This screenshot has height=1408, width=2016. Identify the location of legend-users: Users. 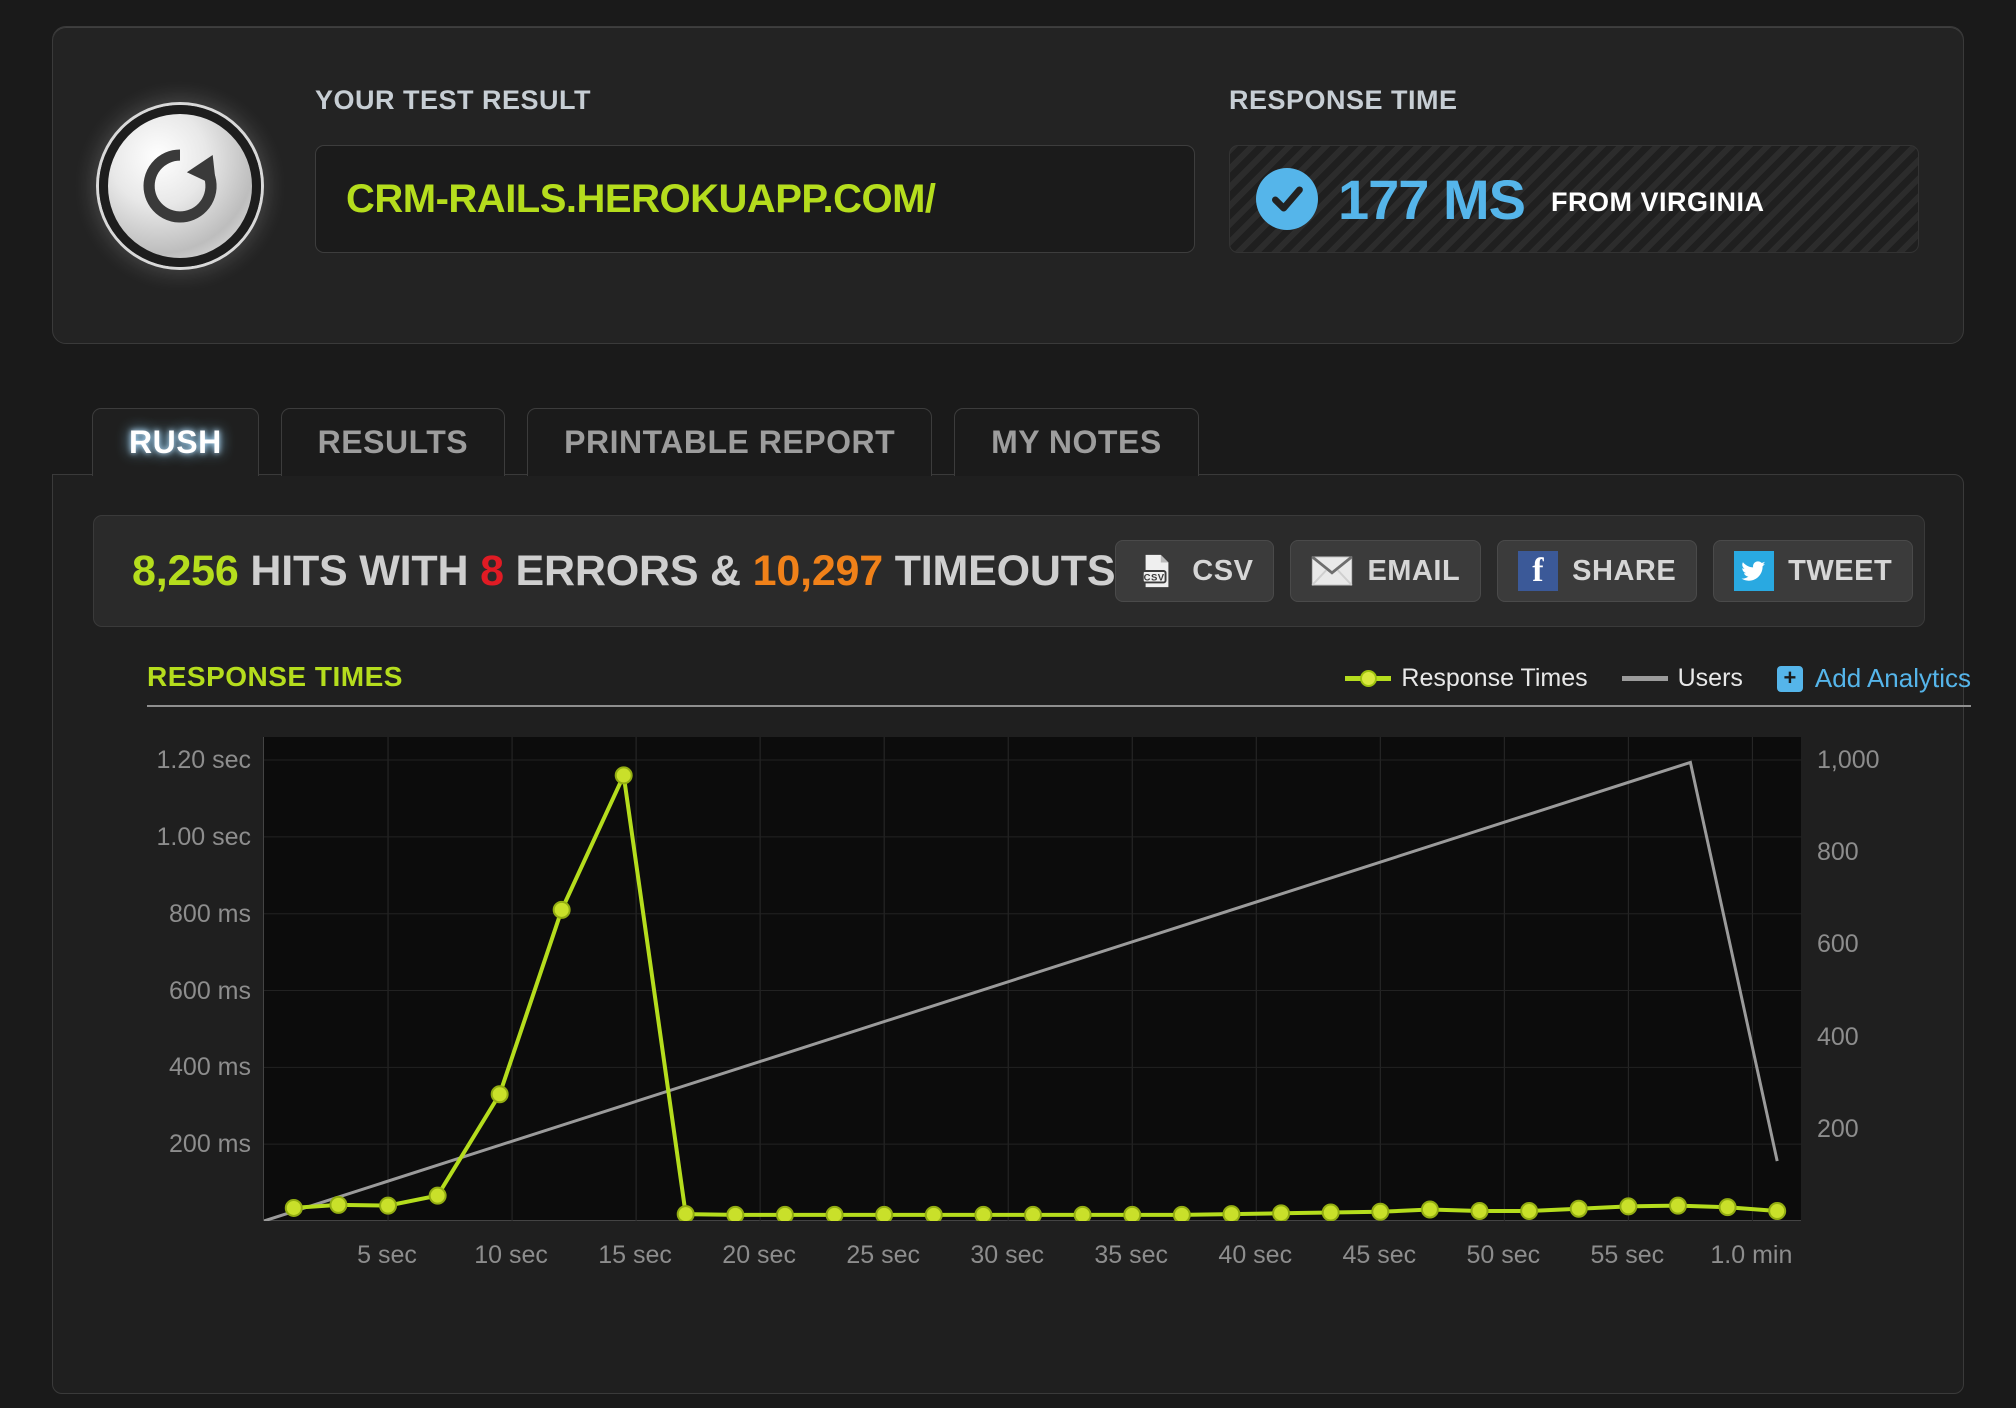
(1682, 678).